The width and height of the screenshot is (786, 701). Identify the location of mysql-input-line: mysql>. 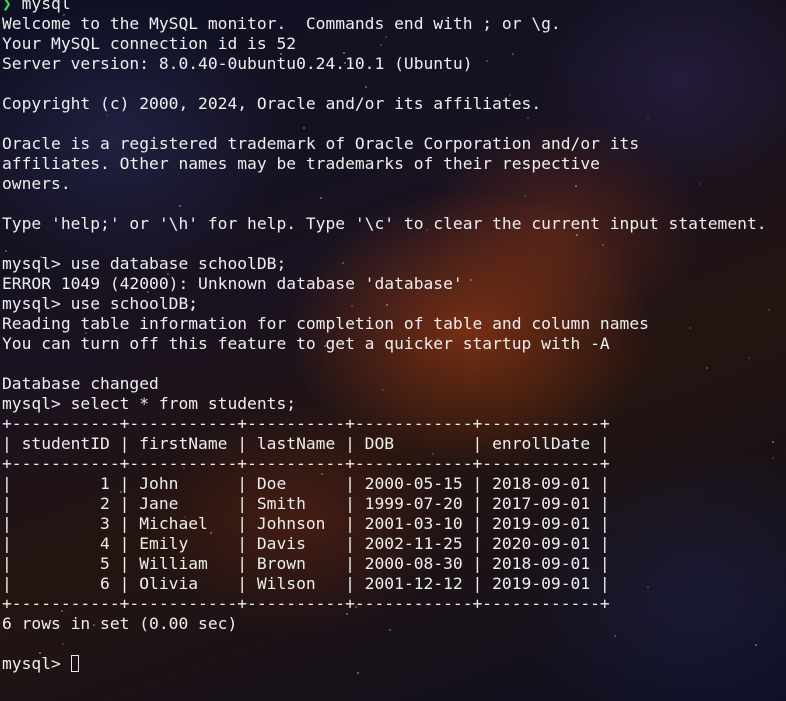
(394, 664).